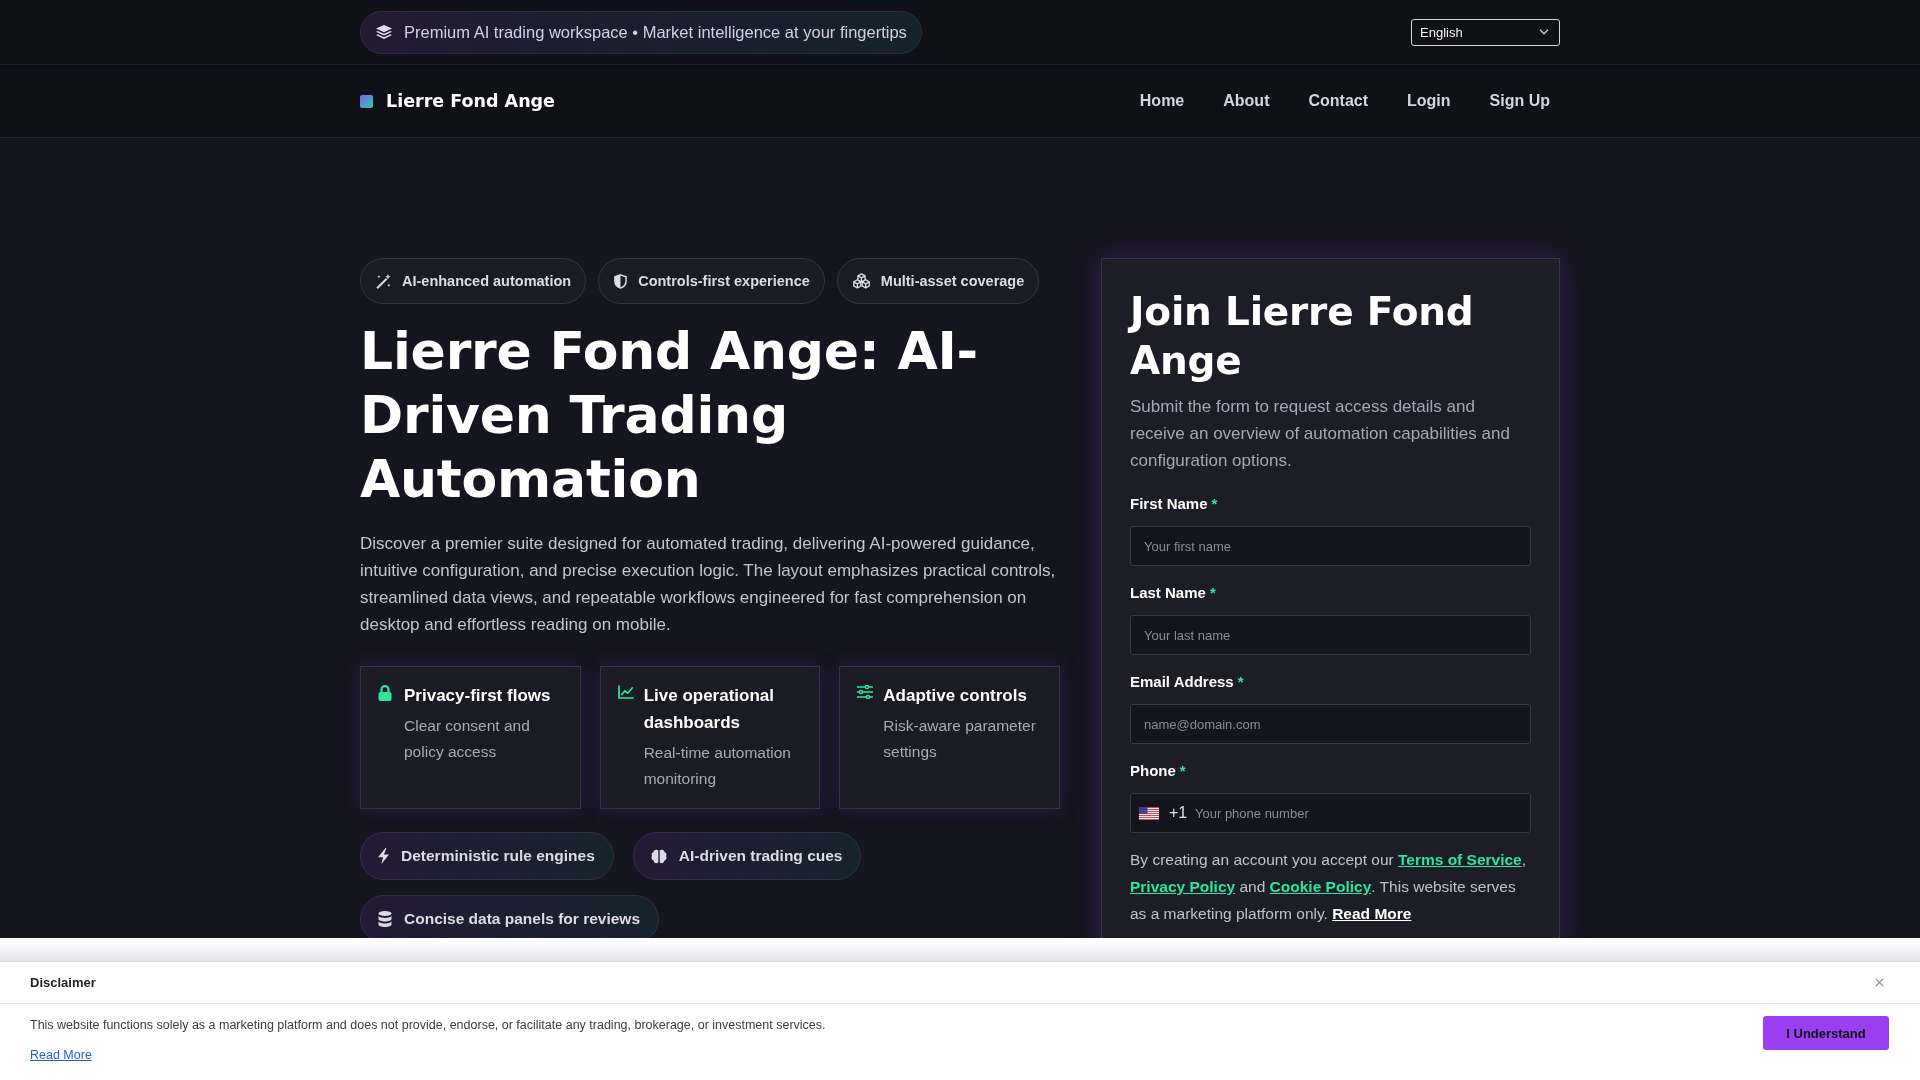 The height and width of the screenshot is (1080, 1920). I want to click on shield-icon, so click(621, 281).